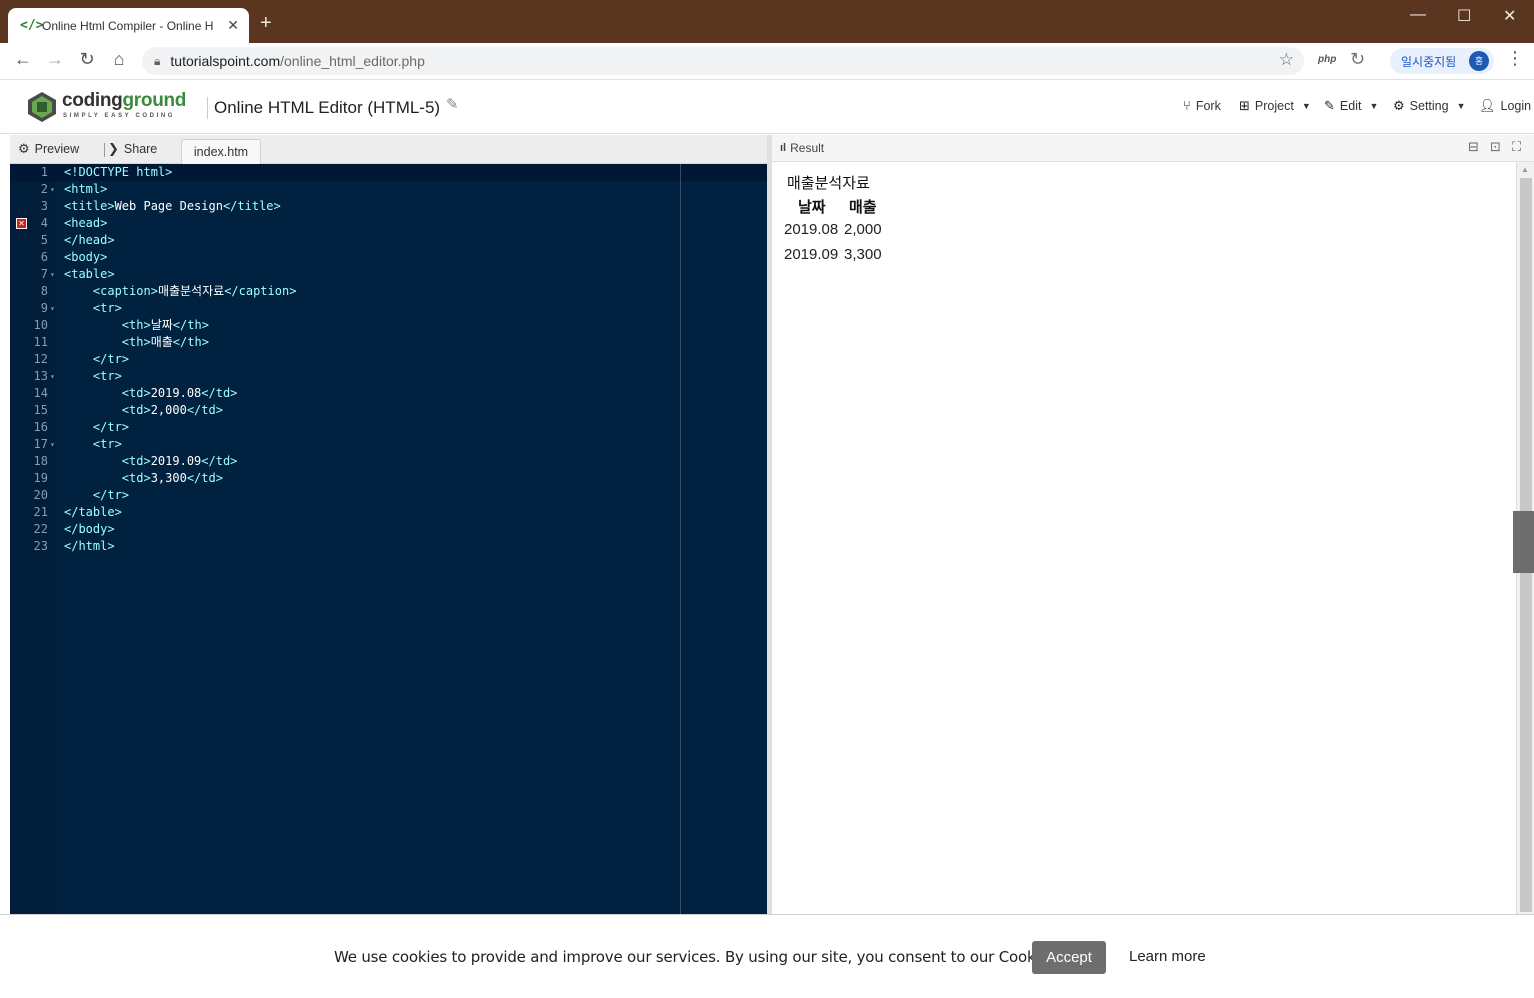 This screenshot has width=1534, height=998. Describe the element at coordinates (1167, 956) in the screenshot. I see `learn-more-link: Learn more` at that location.